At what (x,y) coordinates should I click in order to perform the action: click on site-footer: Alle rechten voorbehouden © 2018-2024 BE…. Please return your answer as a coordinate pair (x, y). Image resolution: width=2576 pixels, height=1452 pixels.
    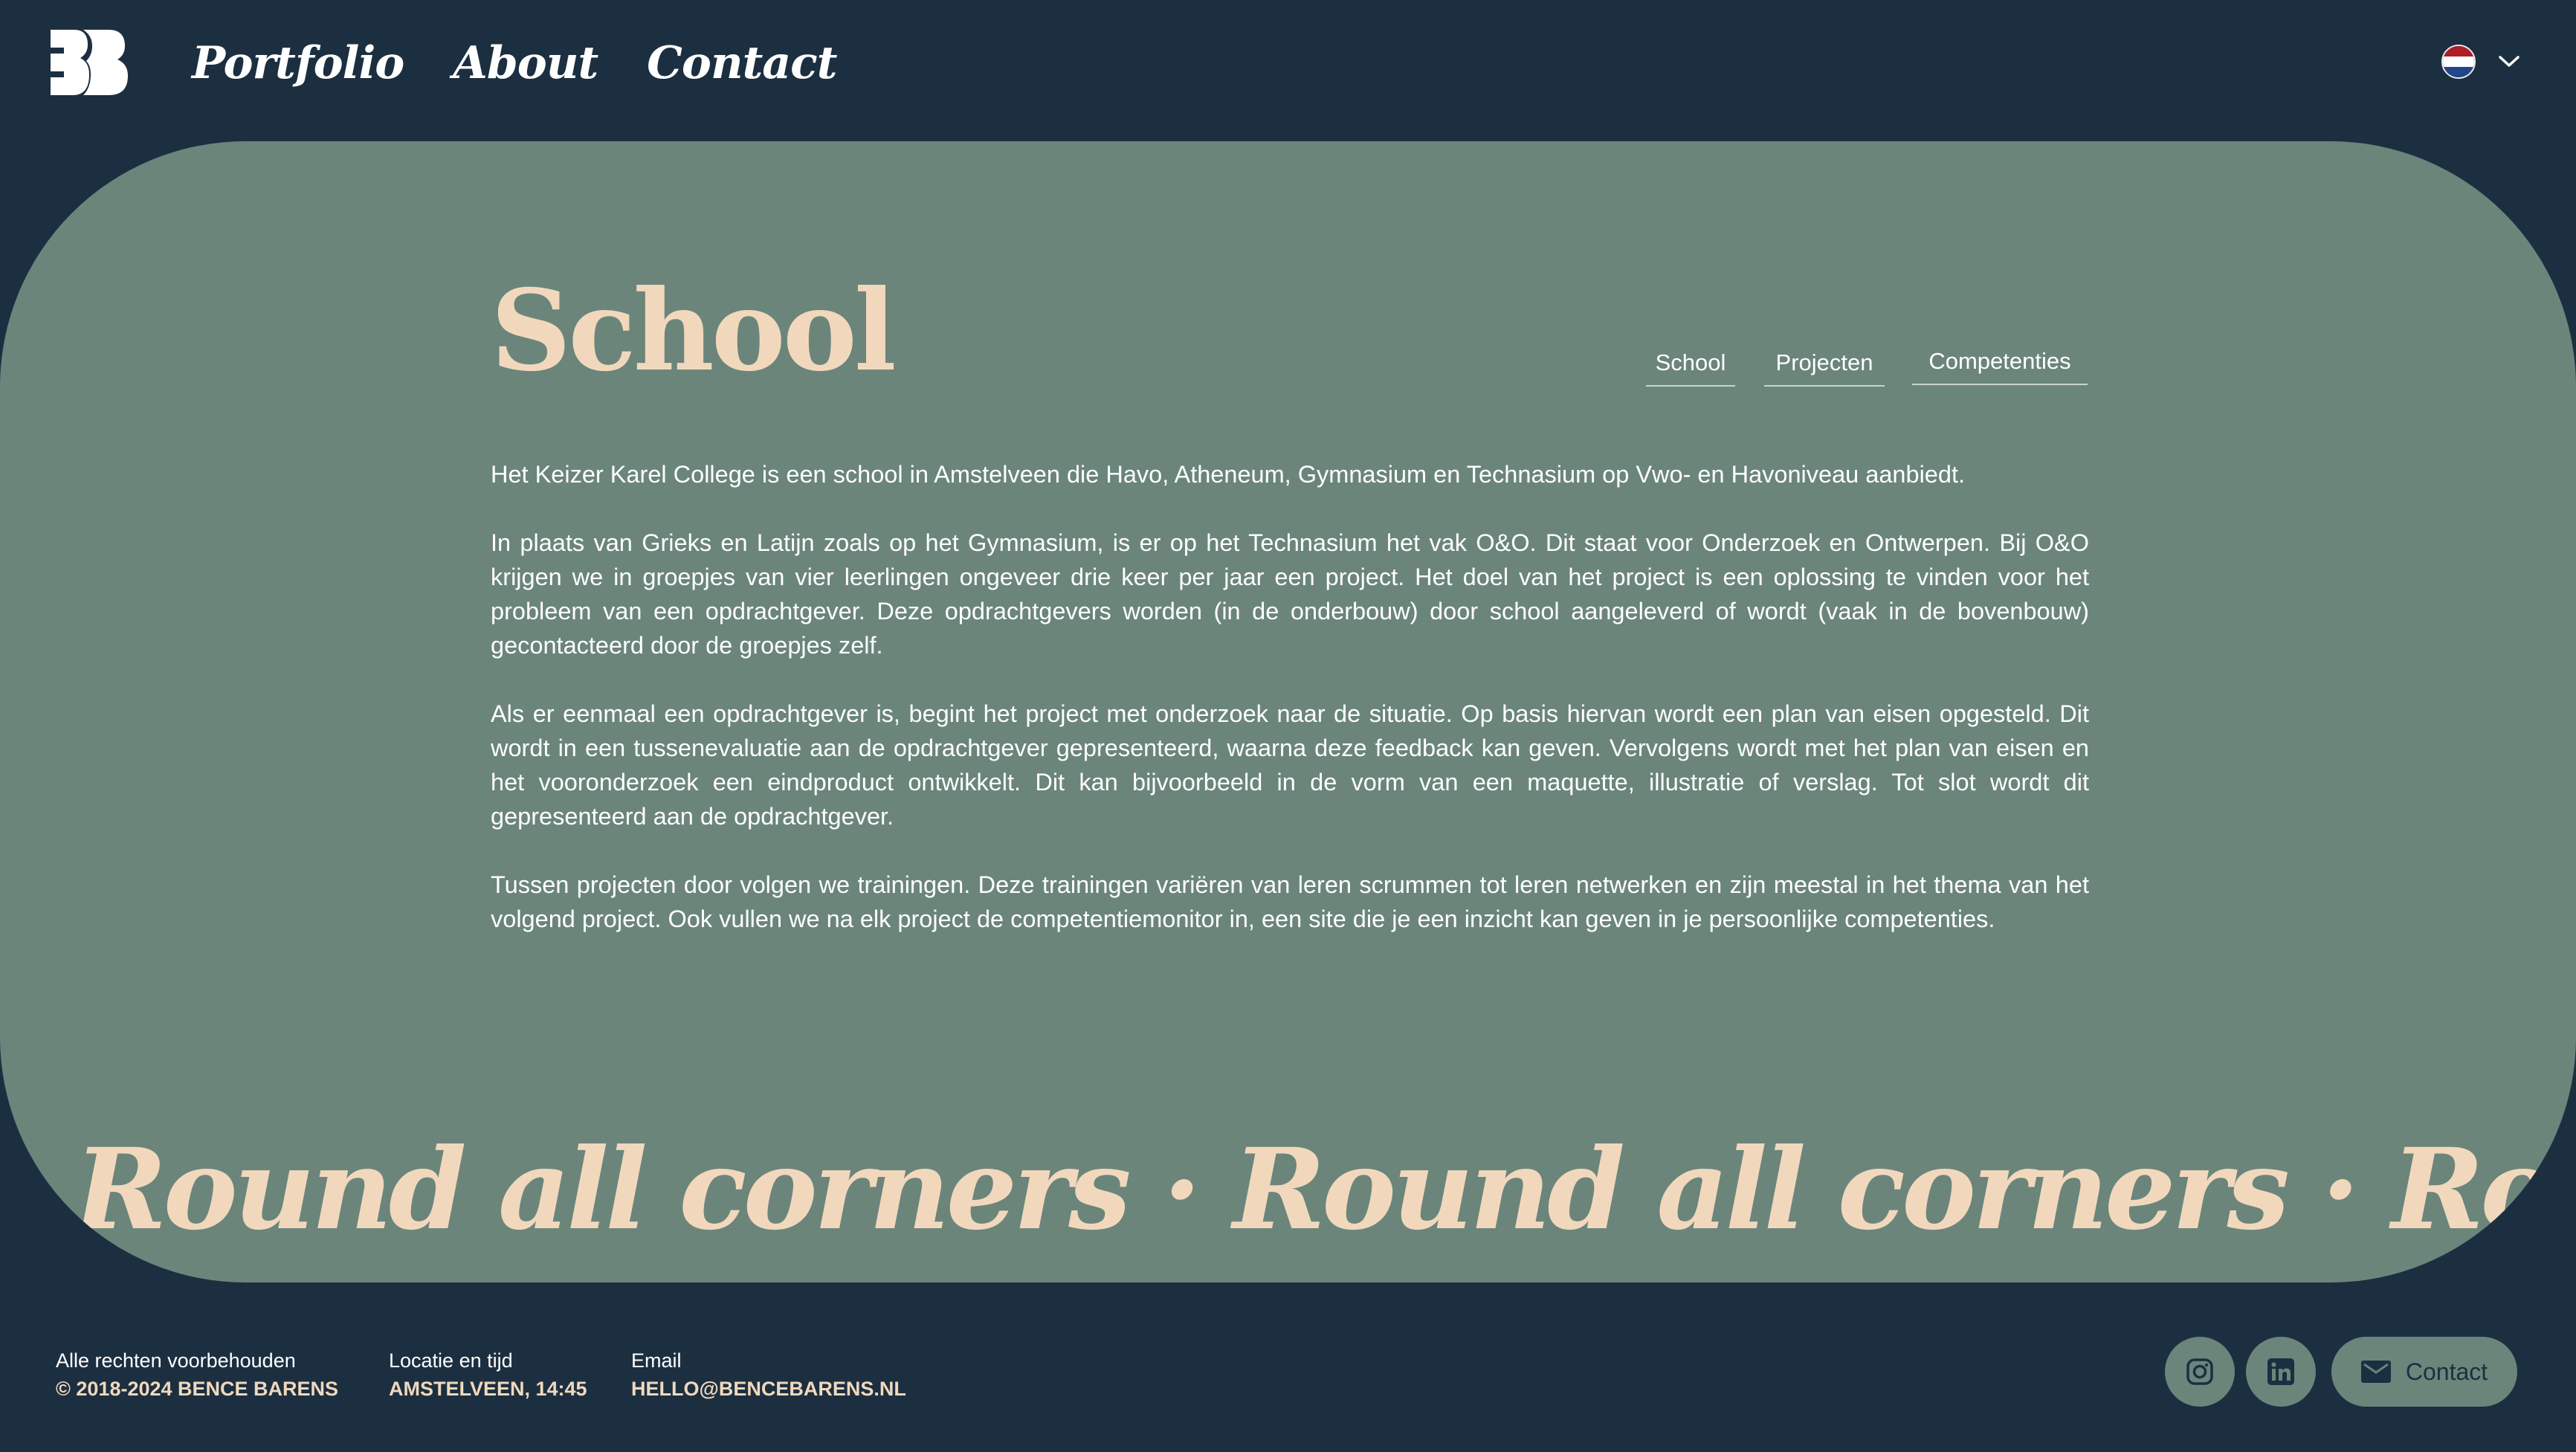
    Looking at the image, I should click on (1288, 1367).